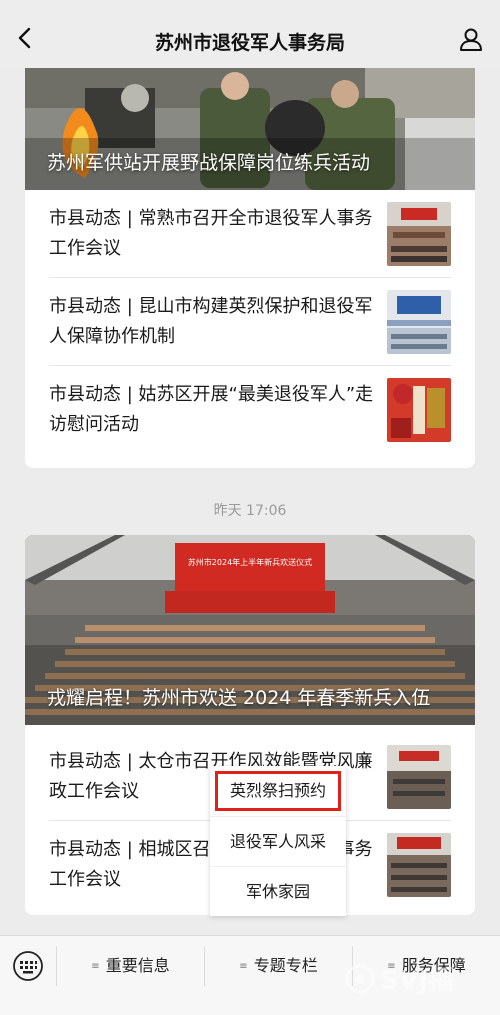 The height and width of the screenshot is (1015, 500). What do you see at coordinates (211, 233) in the screenshot?
I see `article-title: 市县动态 | 常熟市召开全市退役军人事务工作会议` at bounding box center [211, 233].